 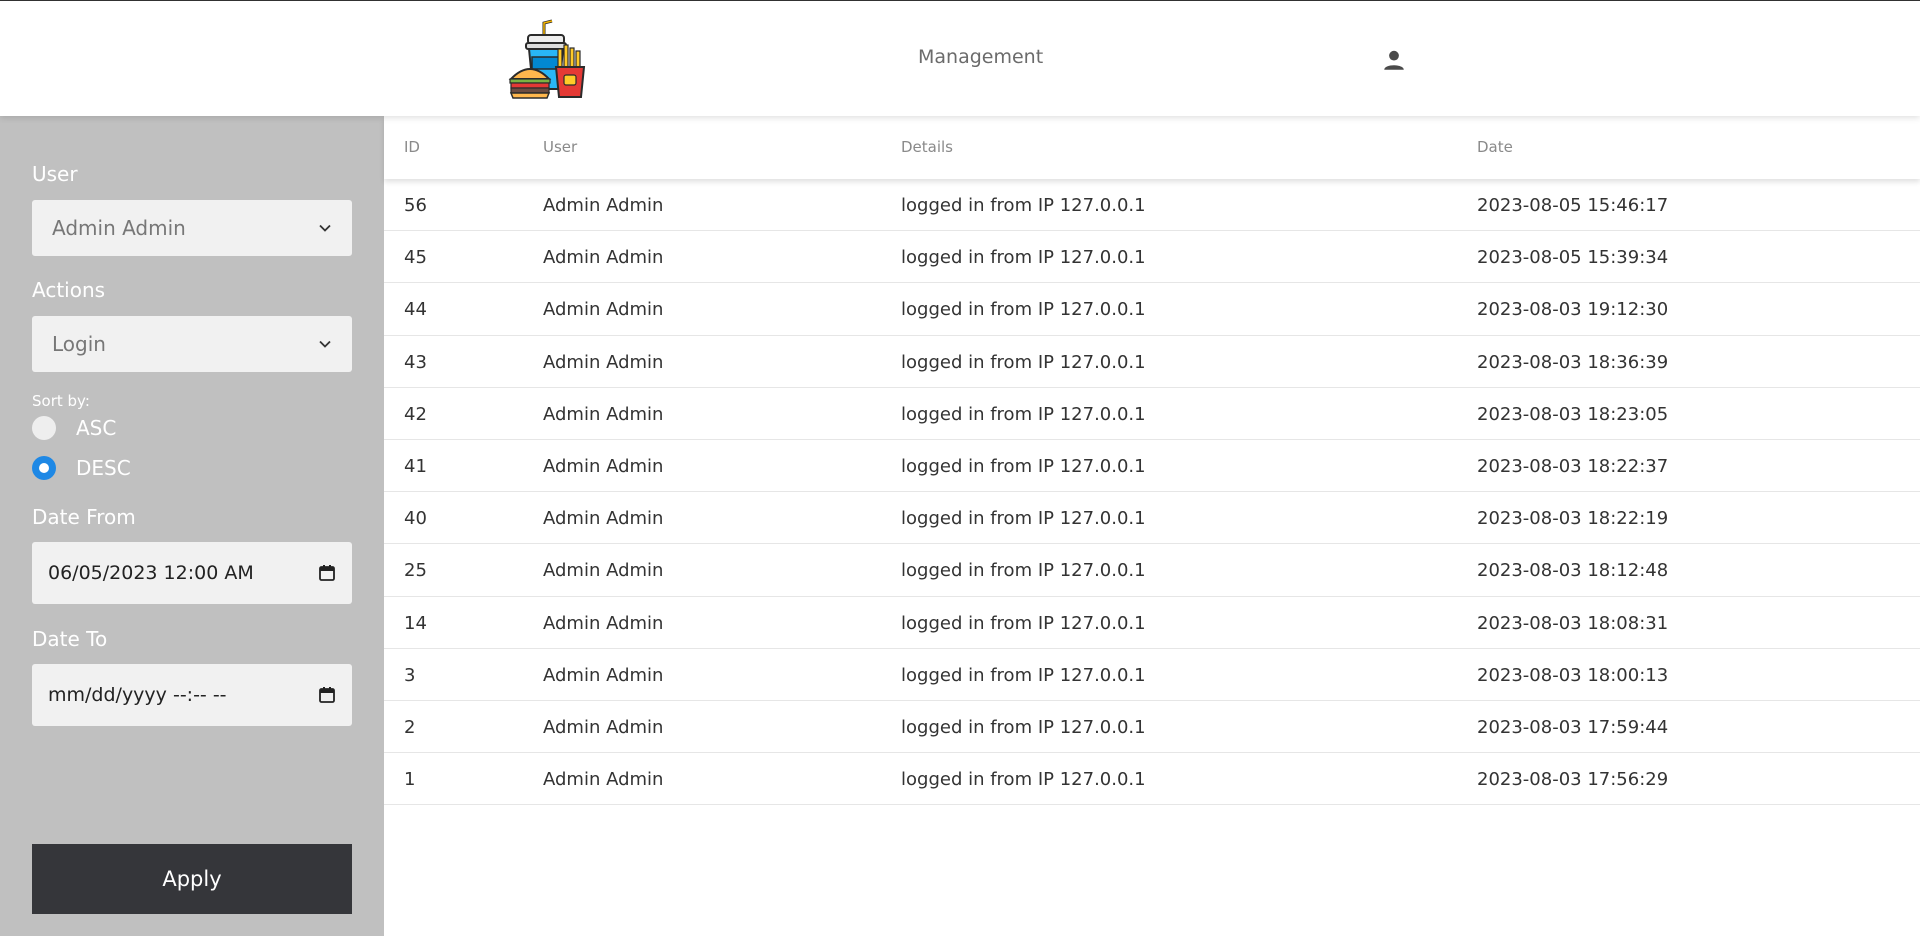 I want to click on date-from-label: Date From, so click(x=84, y=517).